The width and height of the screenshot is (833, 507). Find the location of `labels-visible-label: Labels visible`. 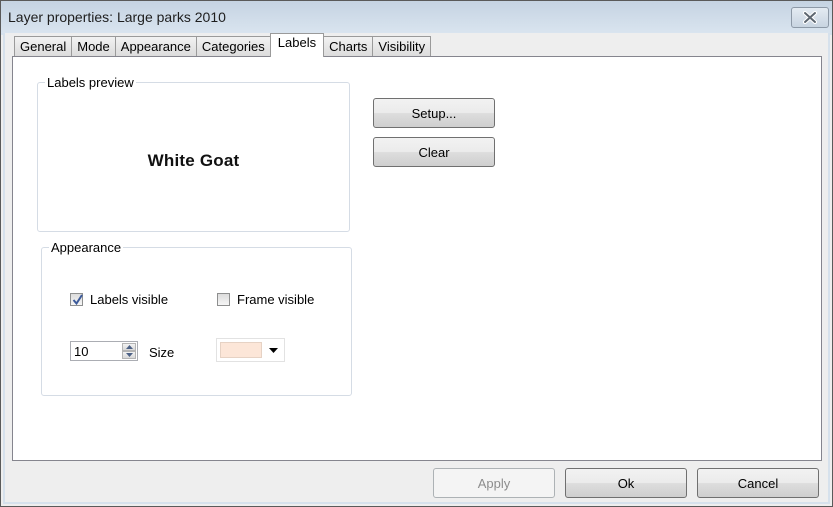

labels-visible-label: Labels visible is located at coordinates (129, 299).